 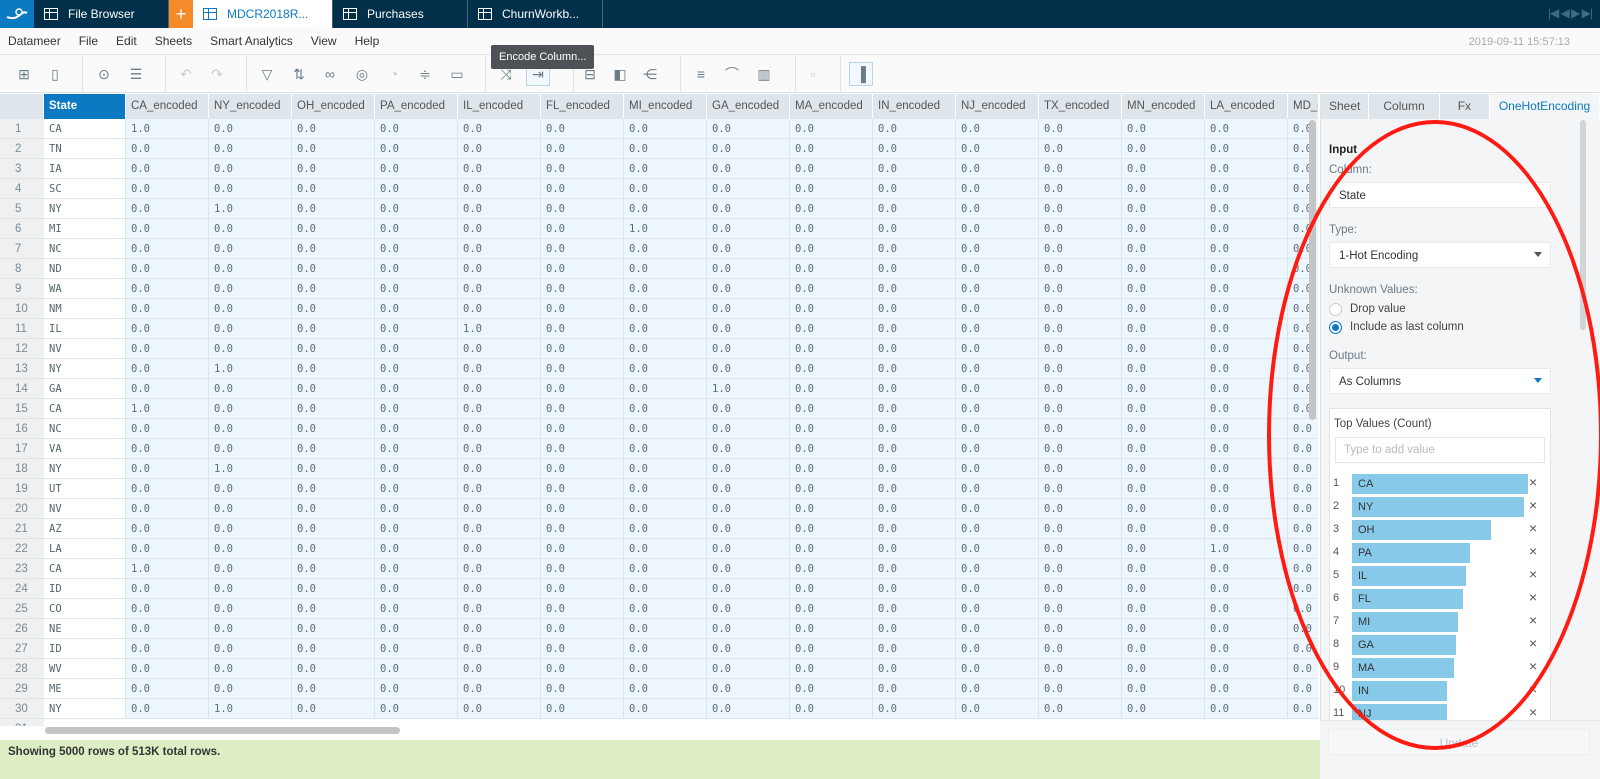 I want to click on sort-icon: ⇅, so click(x=299, y=74).